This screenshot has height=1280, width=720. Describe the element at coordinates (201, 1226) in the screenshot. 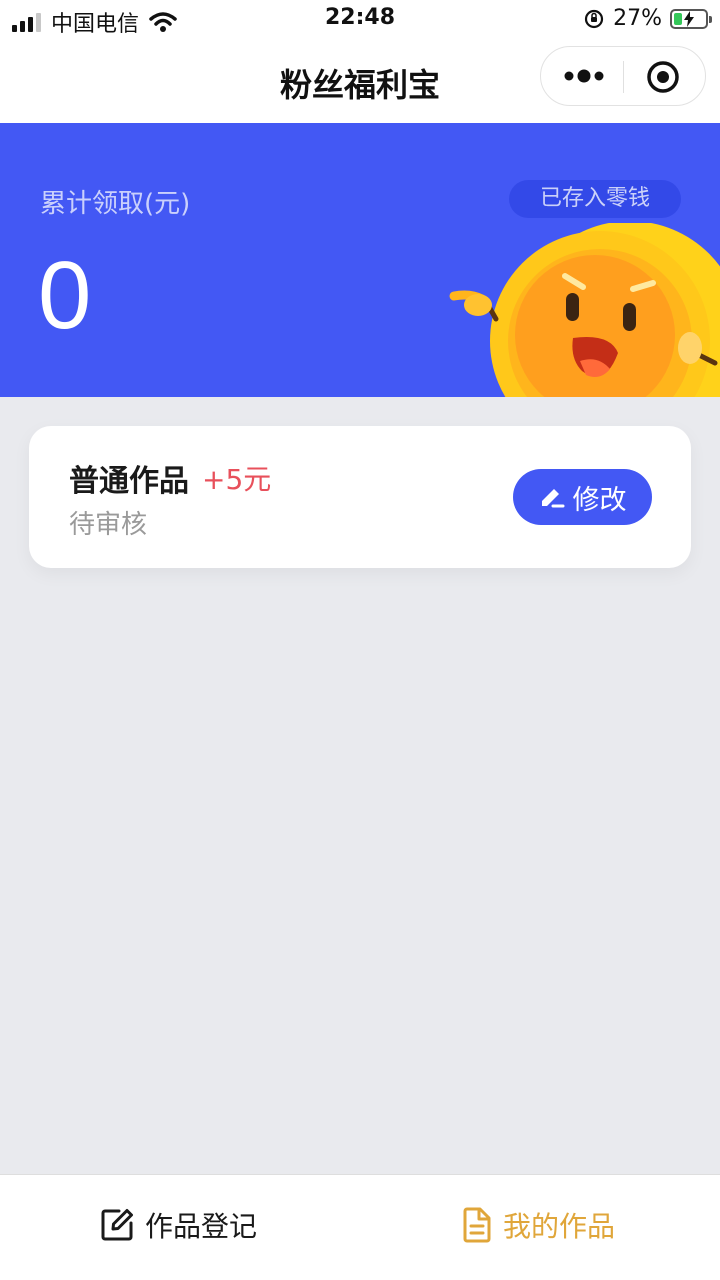

I see `tab-work-register-label: 作品登记` at that location.